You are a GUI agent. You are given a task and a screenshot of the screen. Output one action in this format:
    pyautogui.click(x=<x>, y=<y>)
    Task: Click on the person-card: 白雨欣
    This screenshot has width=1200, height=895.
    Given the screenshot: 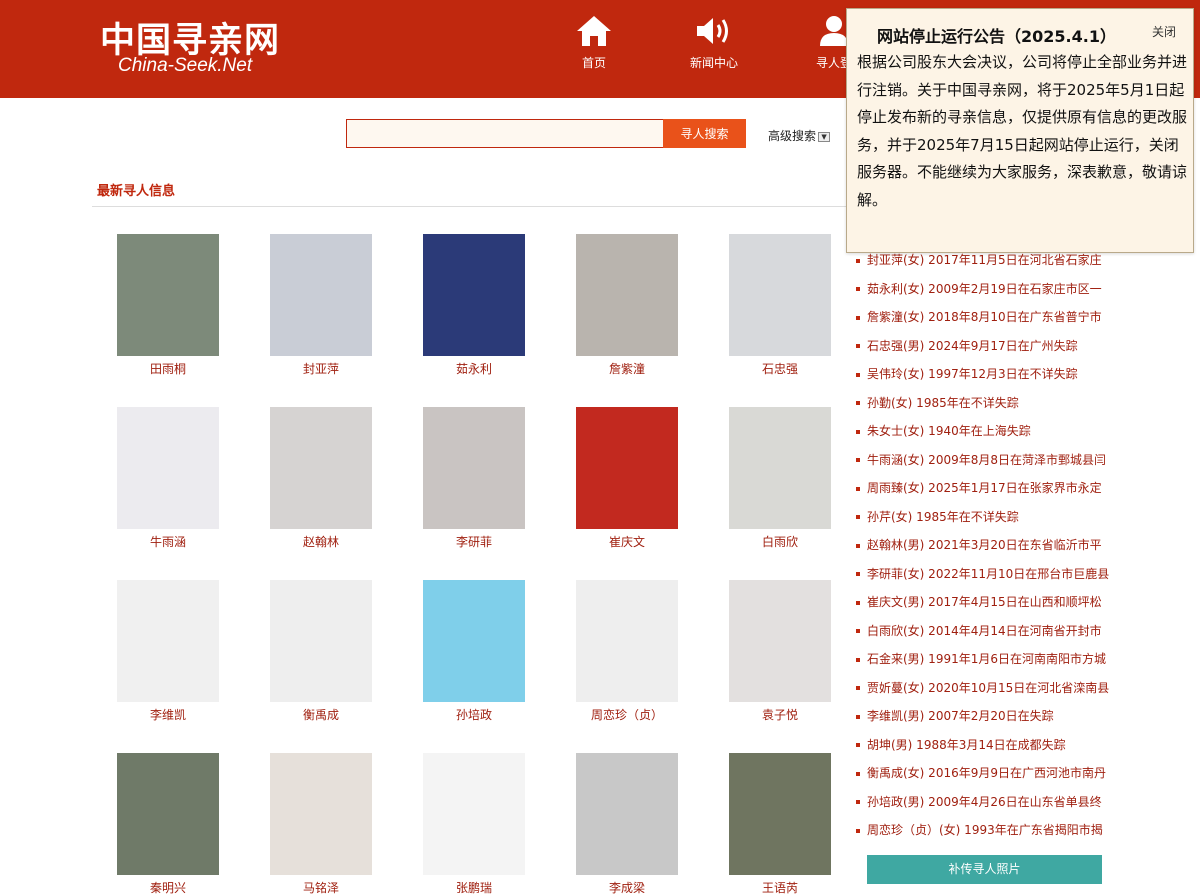 What is the action you would take?
    pyautogui.click(x=780, y=478)
    